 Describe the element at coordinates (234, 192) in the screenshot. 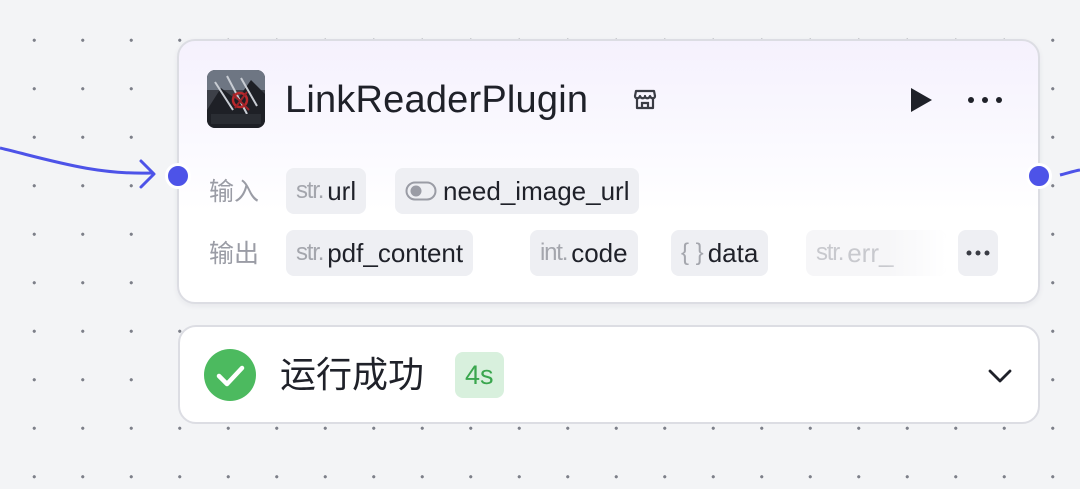

I see `inputs-label: 输入` at that location.